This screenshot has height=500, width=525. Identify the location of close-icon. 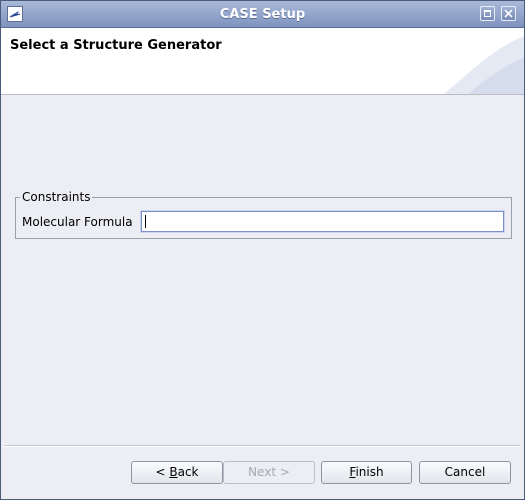
(508, 13).